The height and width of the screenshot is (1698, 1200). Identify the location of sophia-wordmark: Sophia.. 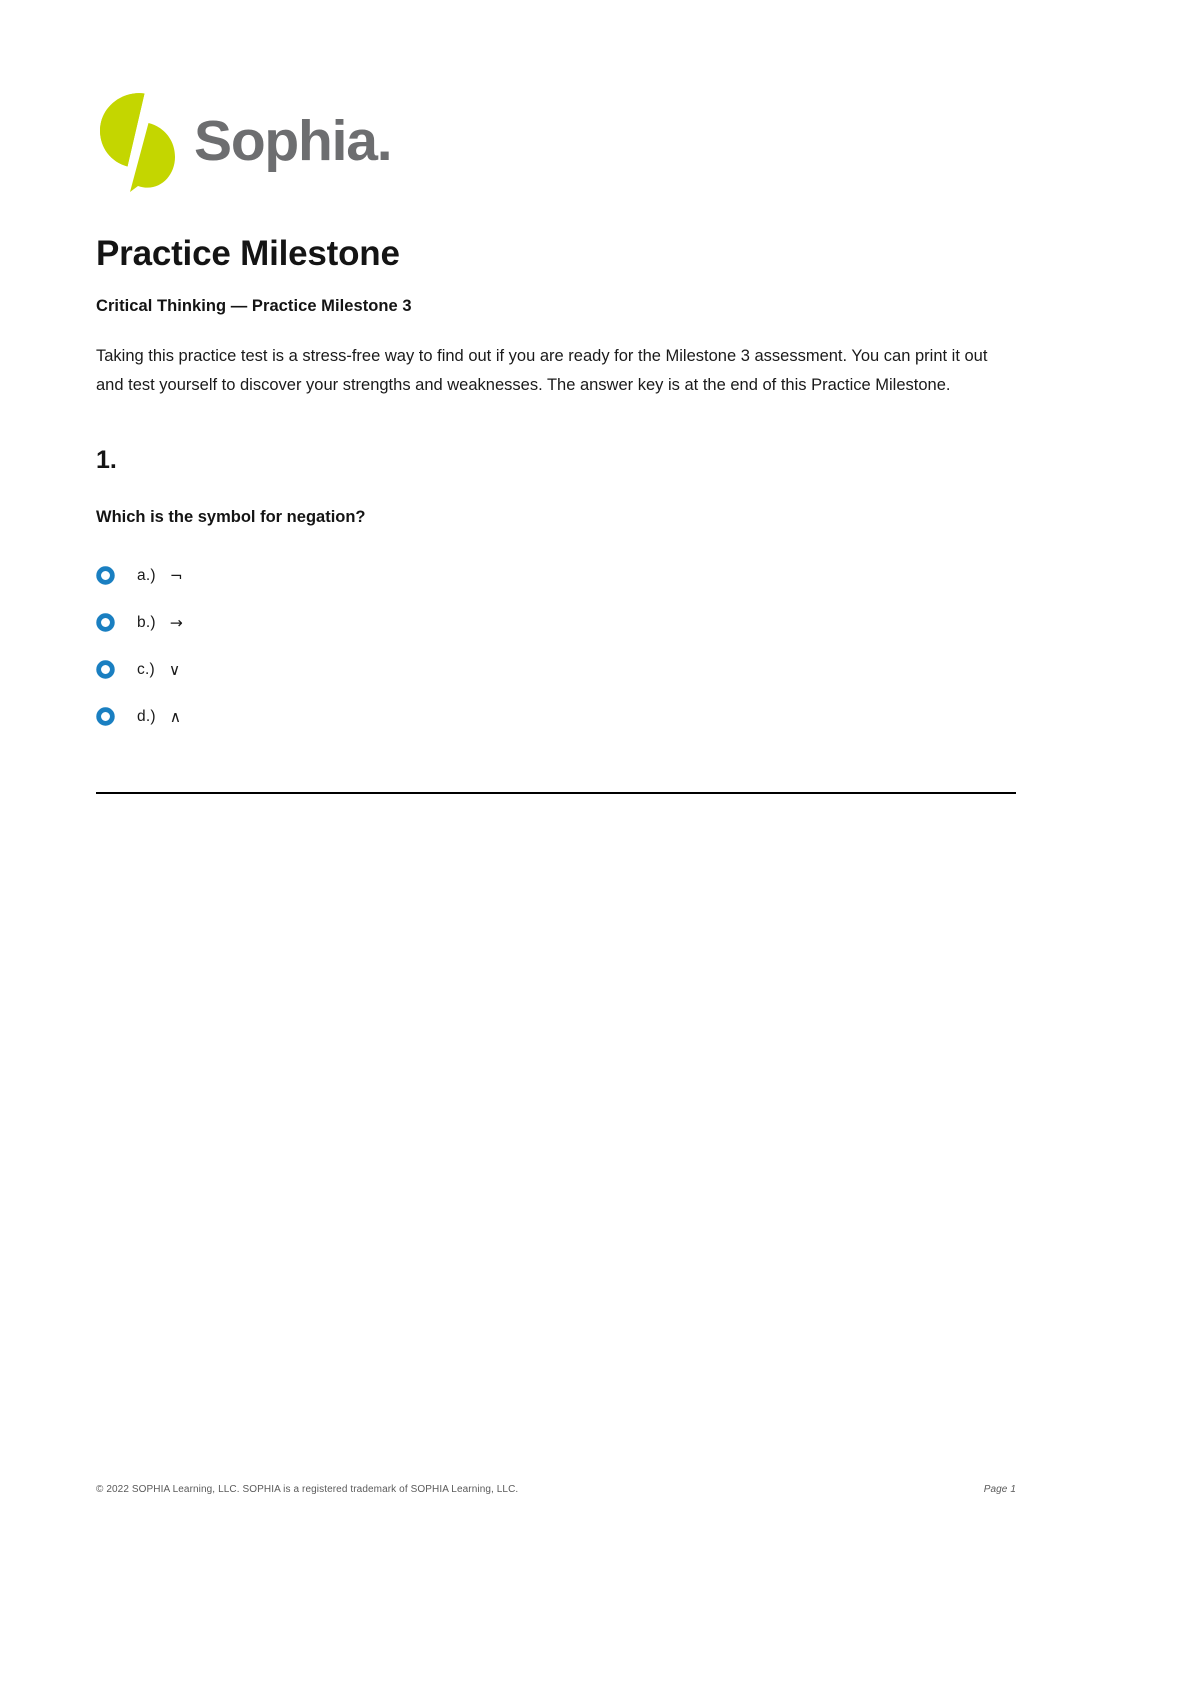
(293, 142).